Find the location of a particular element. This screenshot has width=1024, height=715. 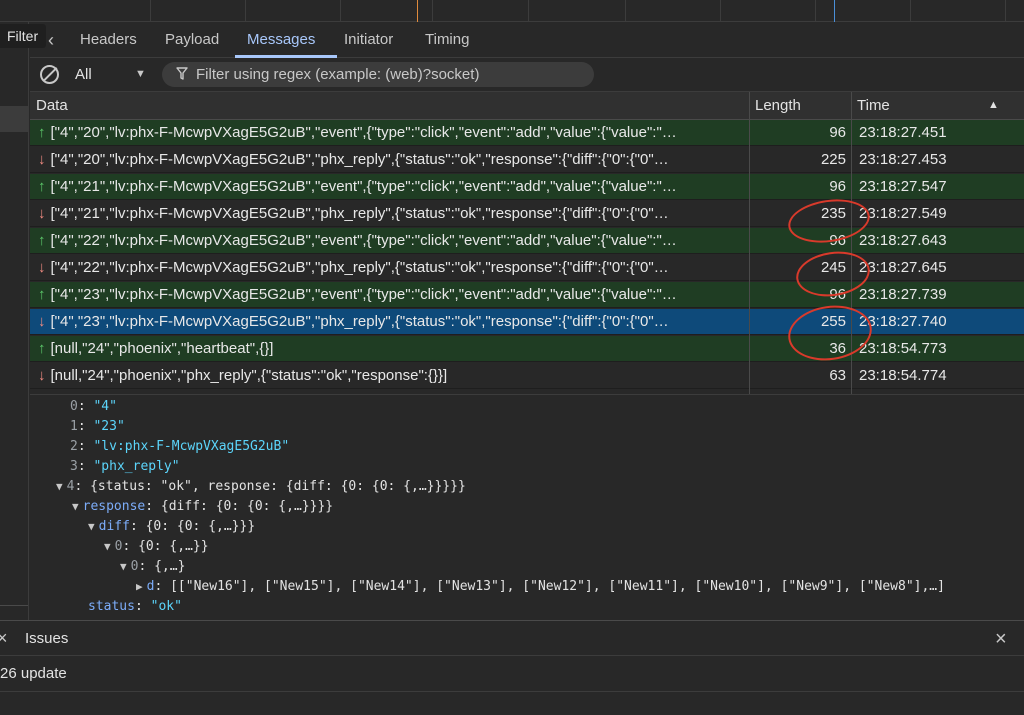

close-drawer-icon: × is located at coordinates (1001, 639).